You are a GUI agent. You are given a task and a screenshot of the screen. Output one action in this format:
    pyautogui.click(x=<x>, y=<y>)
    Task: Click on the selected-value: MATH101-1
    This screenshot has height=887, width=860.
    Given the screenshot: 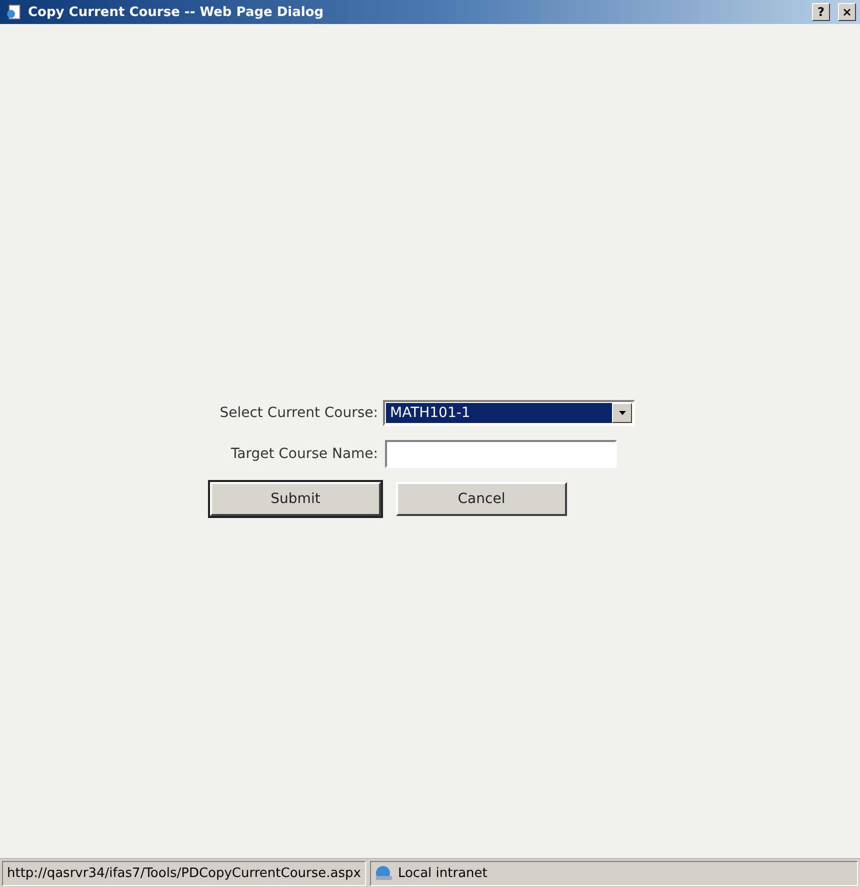 What is the action you would take?
    pyautogui.click(x=499, y=413)
    